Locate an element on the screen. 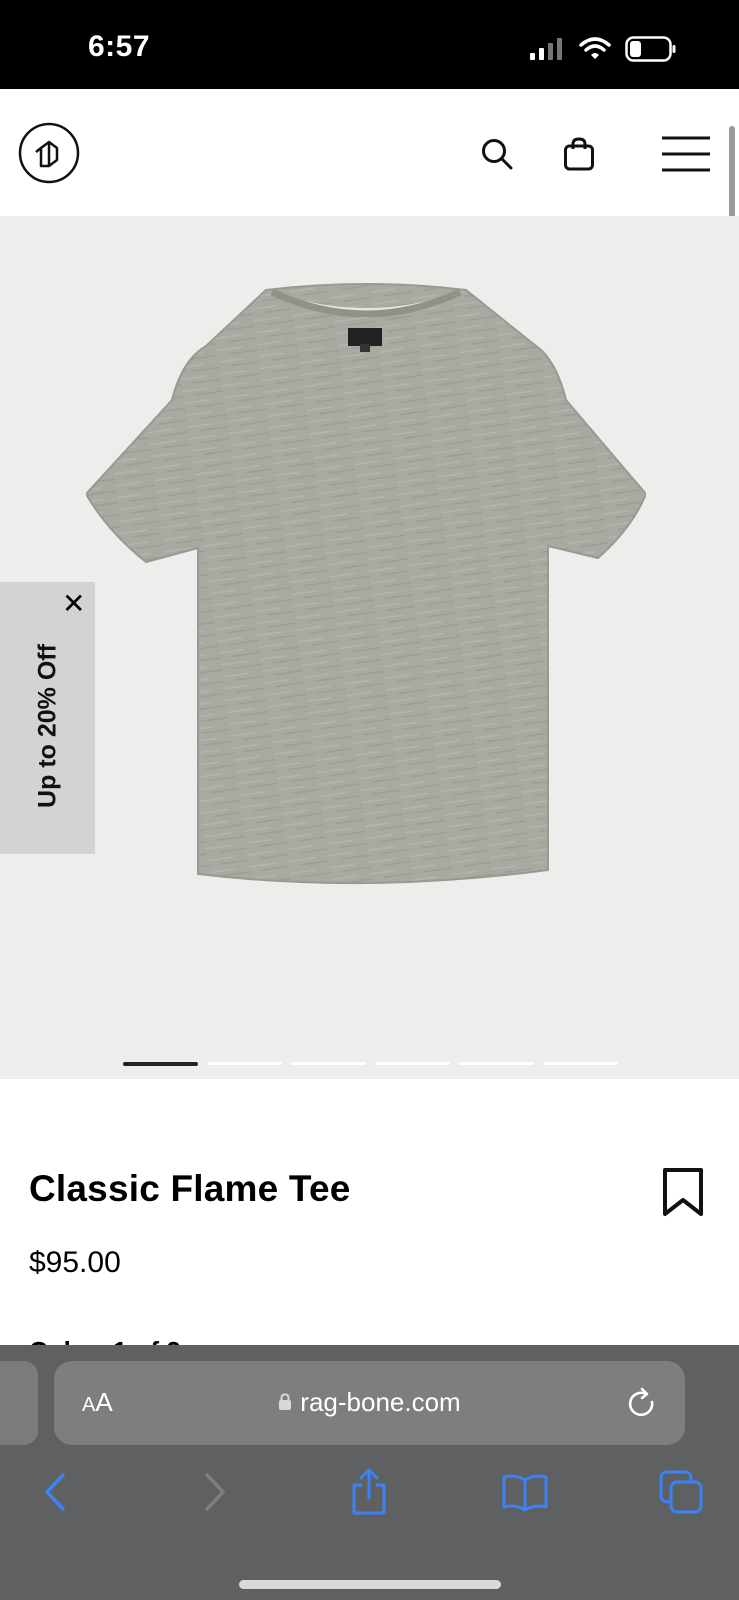 The image size is (739, 1600). search-icon is located at coordinates (497, 154).